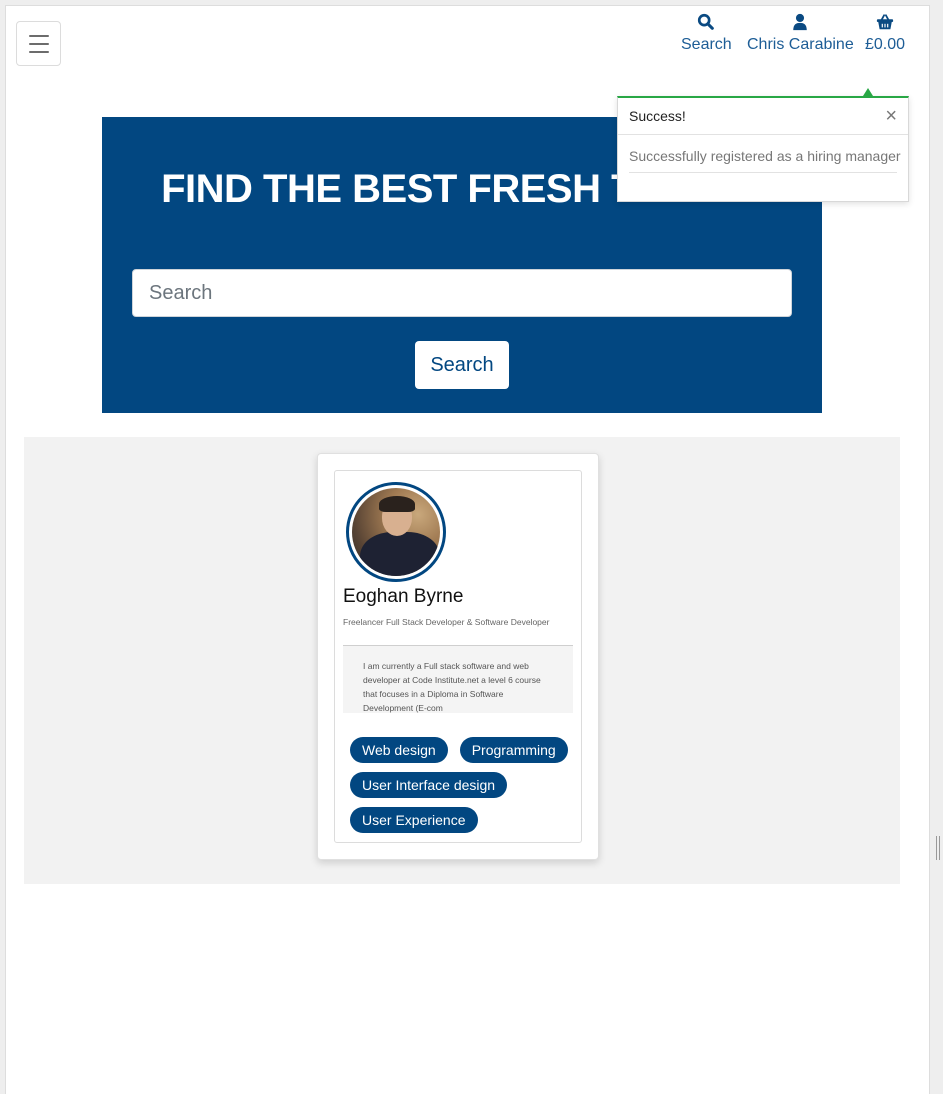 This screenshot has height=1094, width=943. Describe the element at coordinates (763, 116) in the screenshot. I see `toast-header: Success! ×` at that location.